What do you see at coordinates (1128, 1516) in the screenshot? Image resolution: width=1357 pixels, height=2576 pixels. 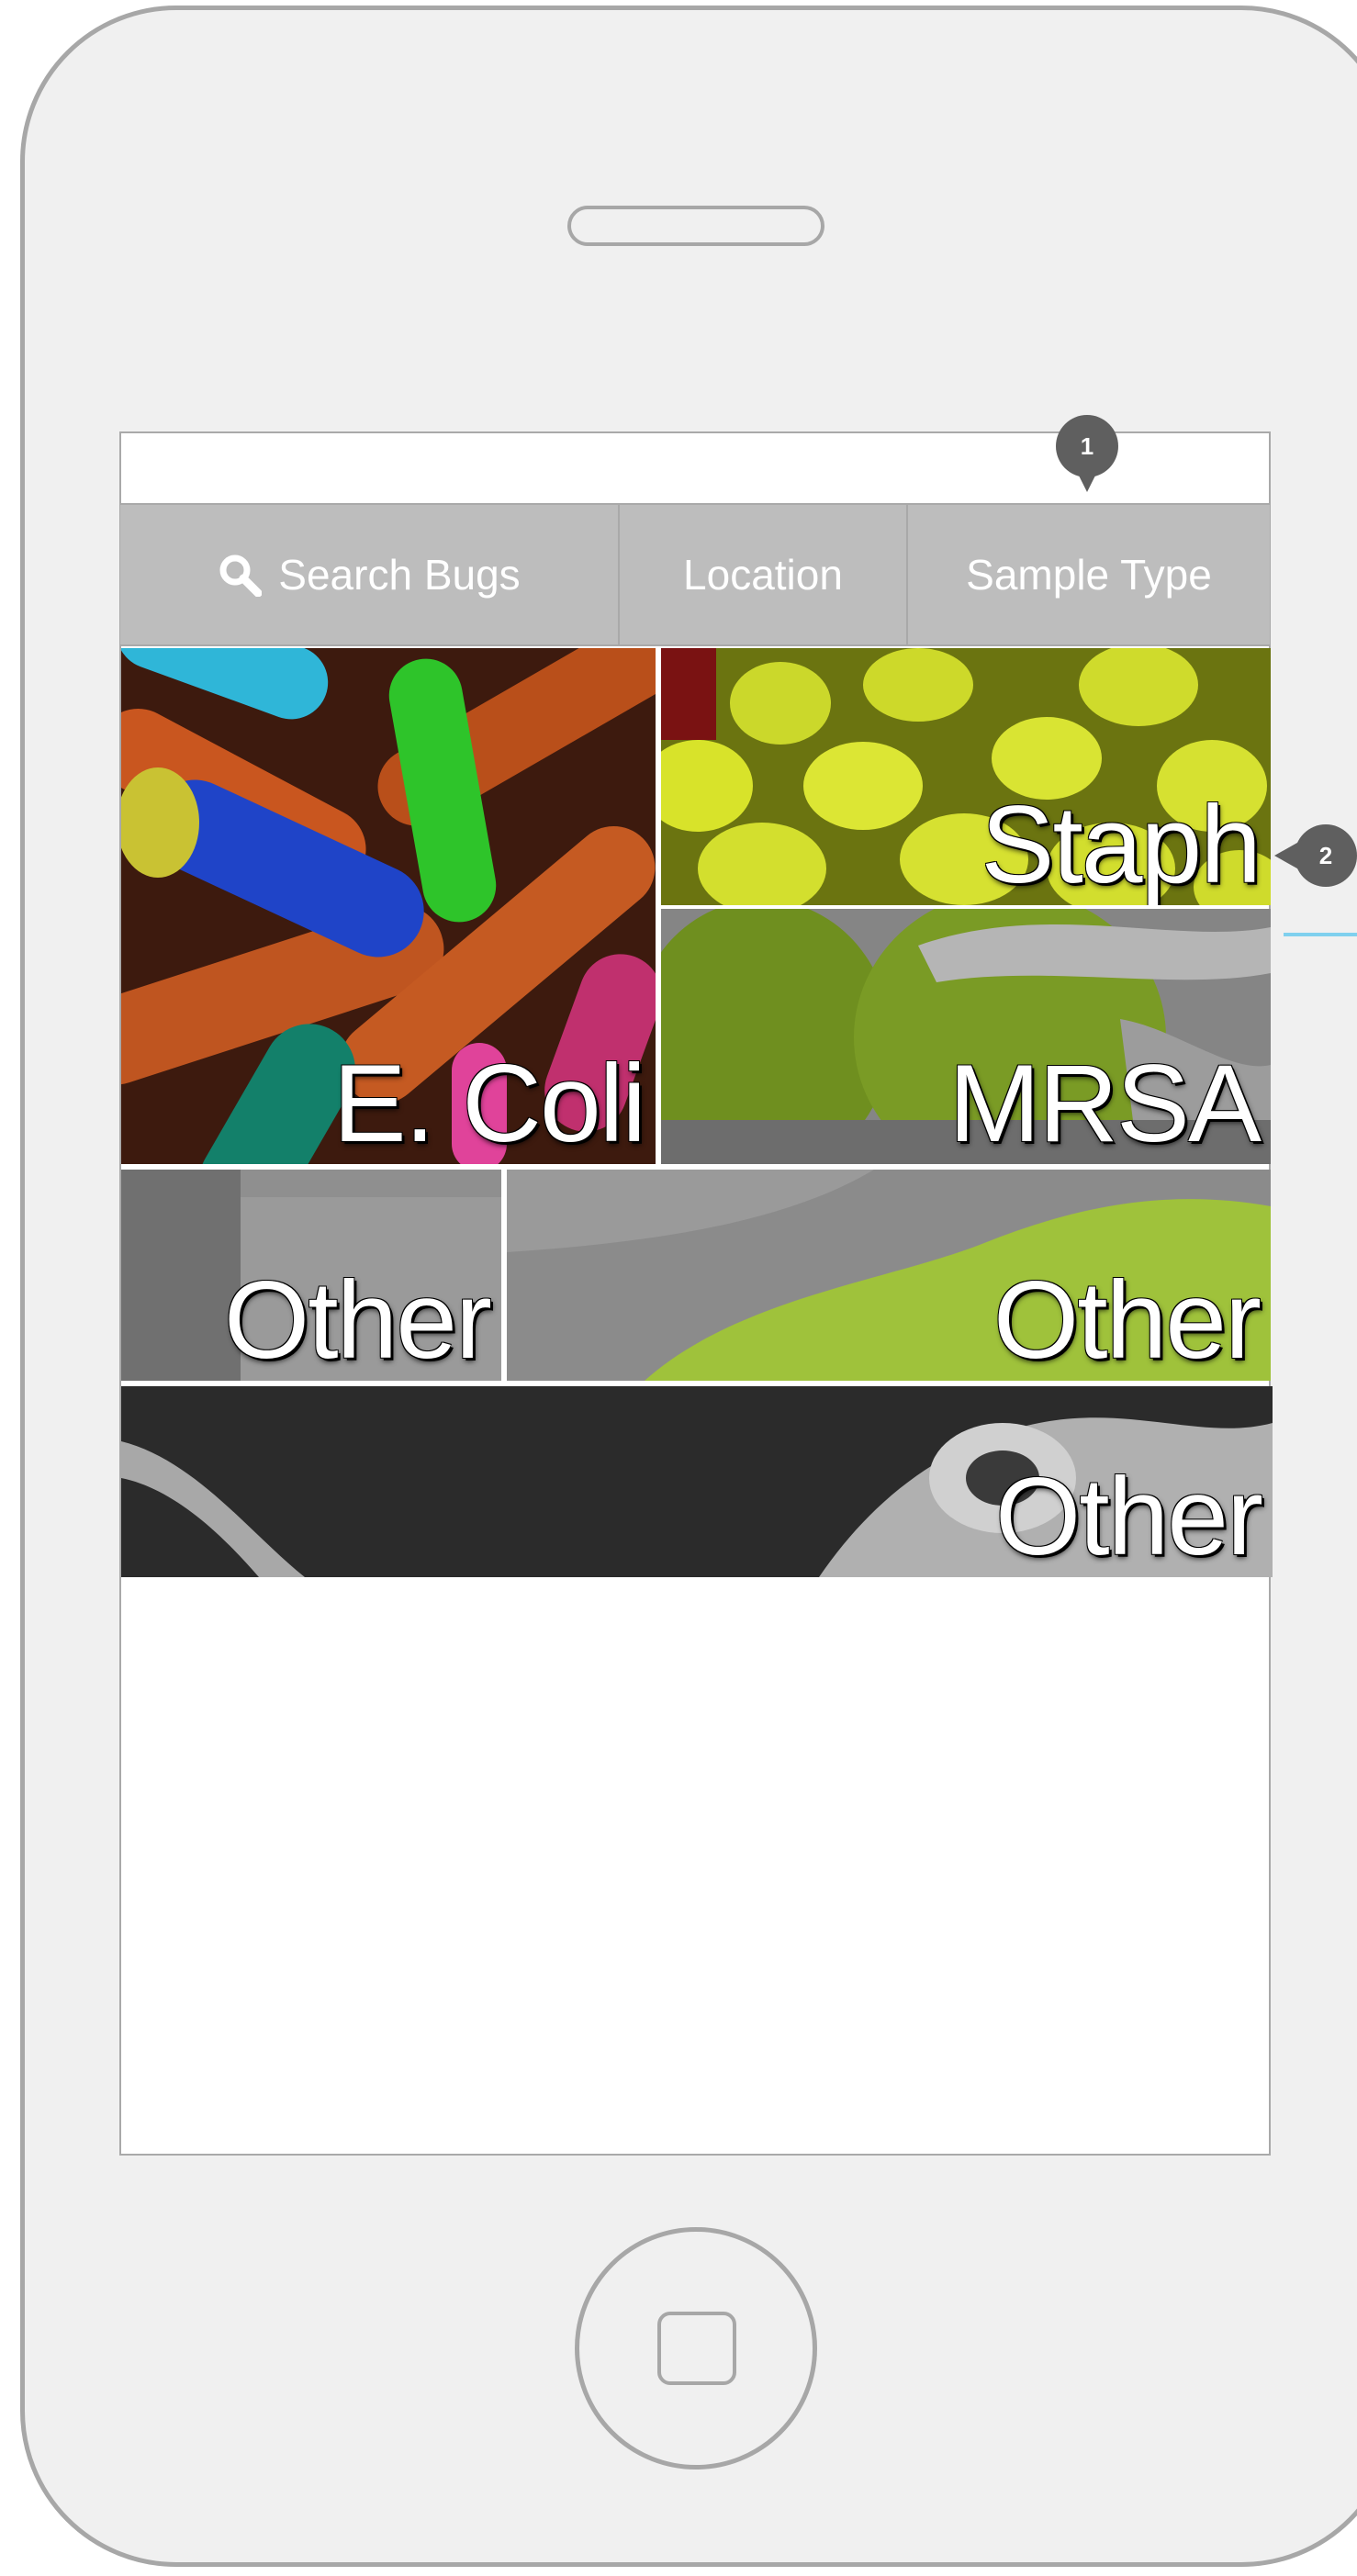 I see `tile-label-other-3: Other` at bounding box center [1128, 1516].